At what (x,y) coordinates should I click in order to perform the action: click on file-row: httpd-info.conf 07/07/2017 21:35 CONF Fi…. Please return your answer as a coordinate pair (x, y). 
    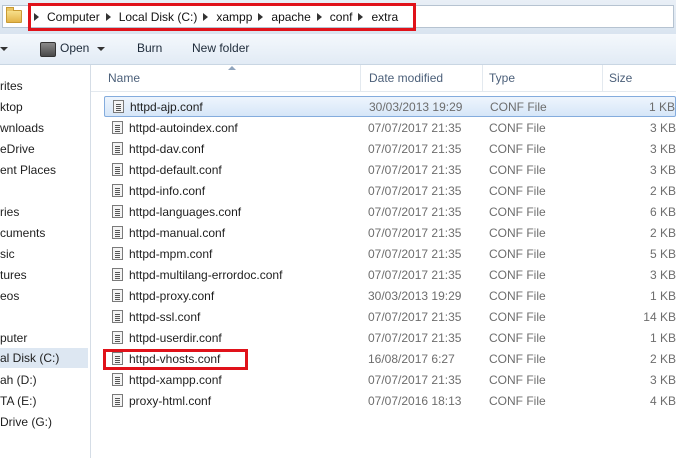
    Looking at the image, I should click on (390, 191).